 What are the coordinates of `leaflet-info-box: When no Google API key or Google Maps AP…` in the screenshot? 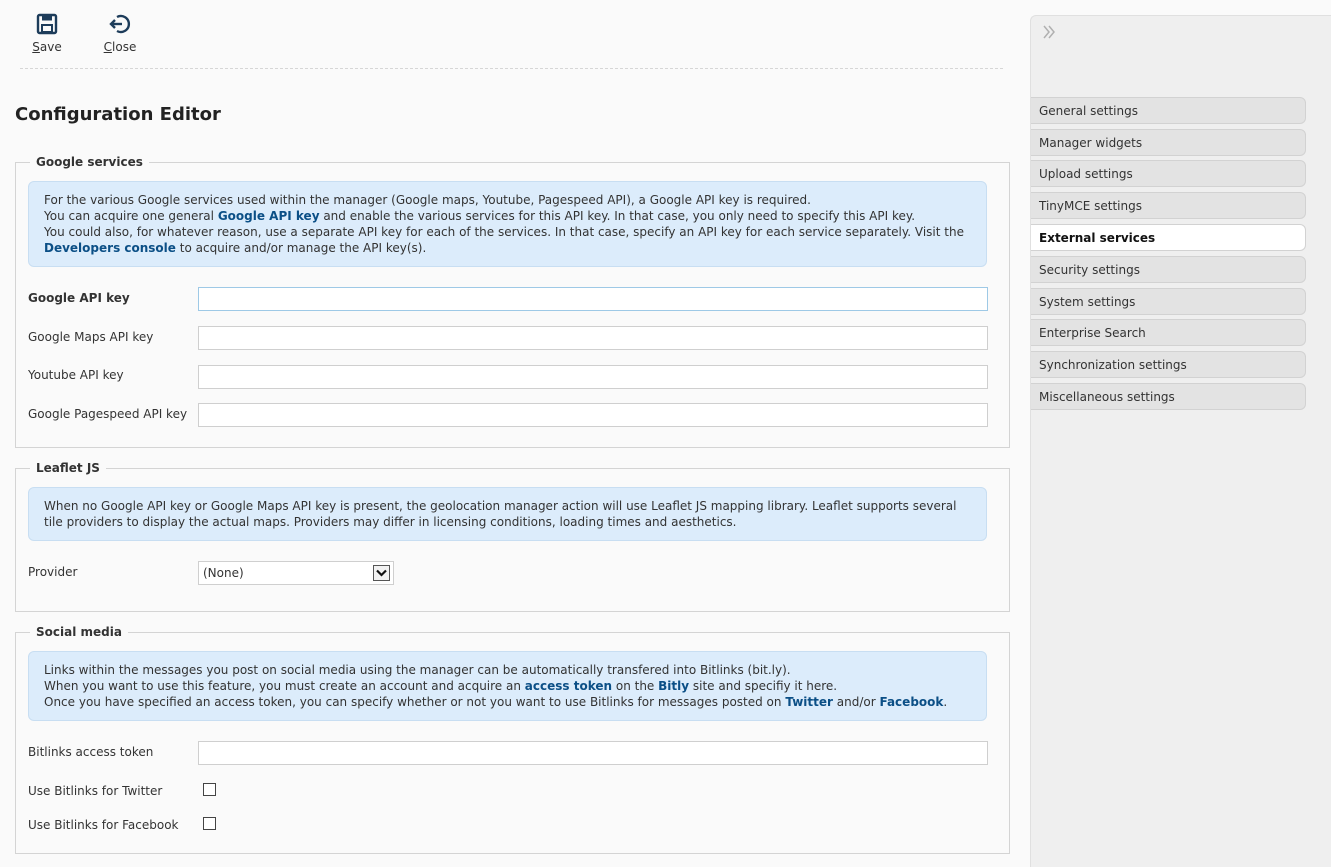 It's located at (507, 514).